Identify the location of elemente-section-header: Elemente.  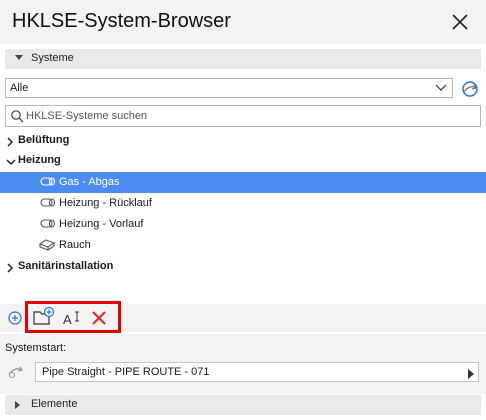
(243, 405).